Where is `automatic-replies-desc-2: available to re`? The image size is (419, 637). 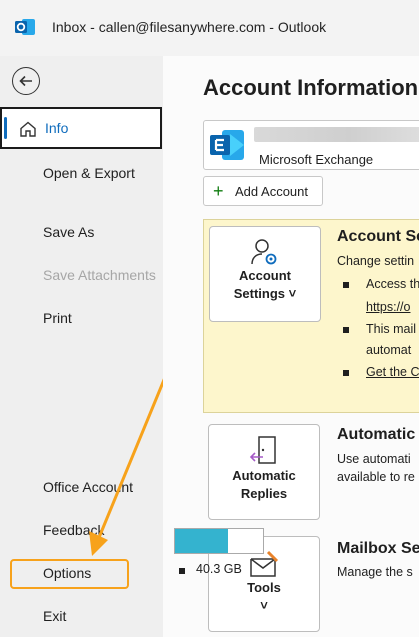 automatic-replies-desc-2: available to re is located at coordinates (376, 477).